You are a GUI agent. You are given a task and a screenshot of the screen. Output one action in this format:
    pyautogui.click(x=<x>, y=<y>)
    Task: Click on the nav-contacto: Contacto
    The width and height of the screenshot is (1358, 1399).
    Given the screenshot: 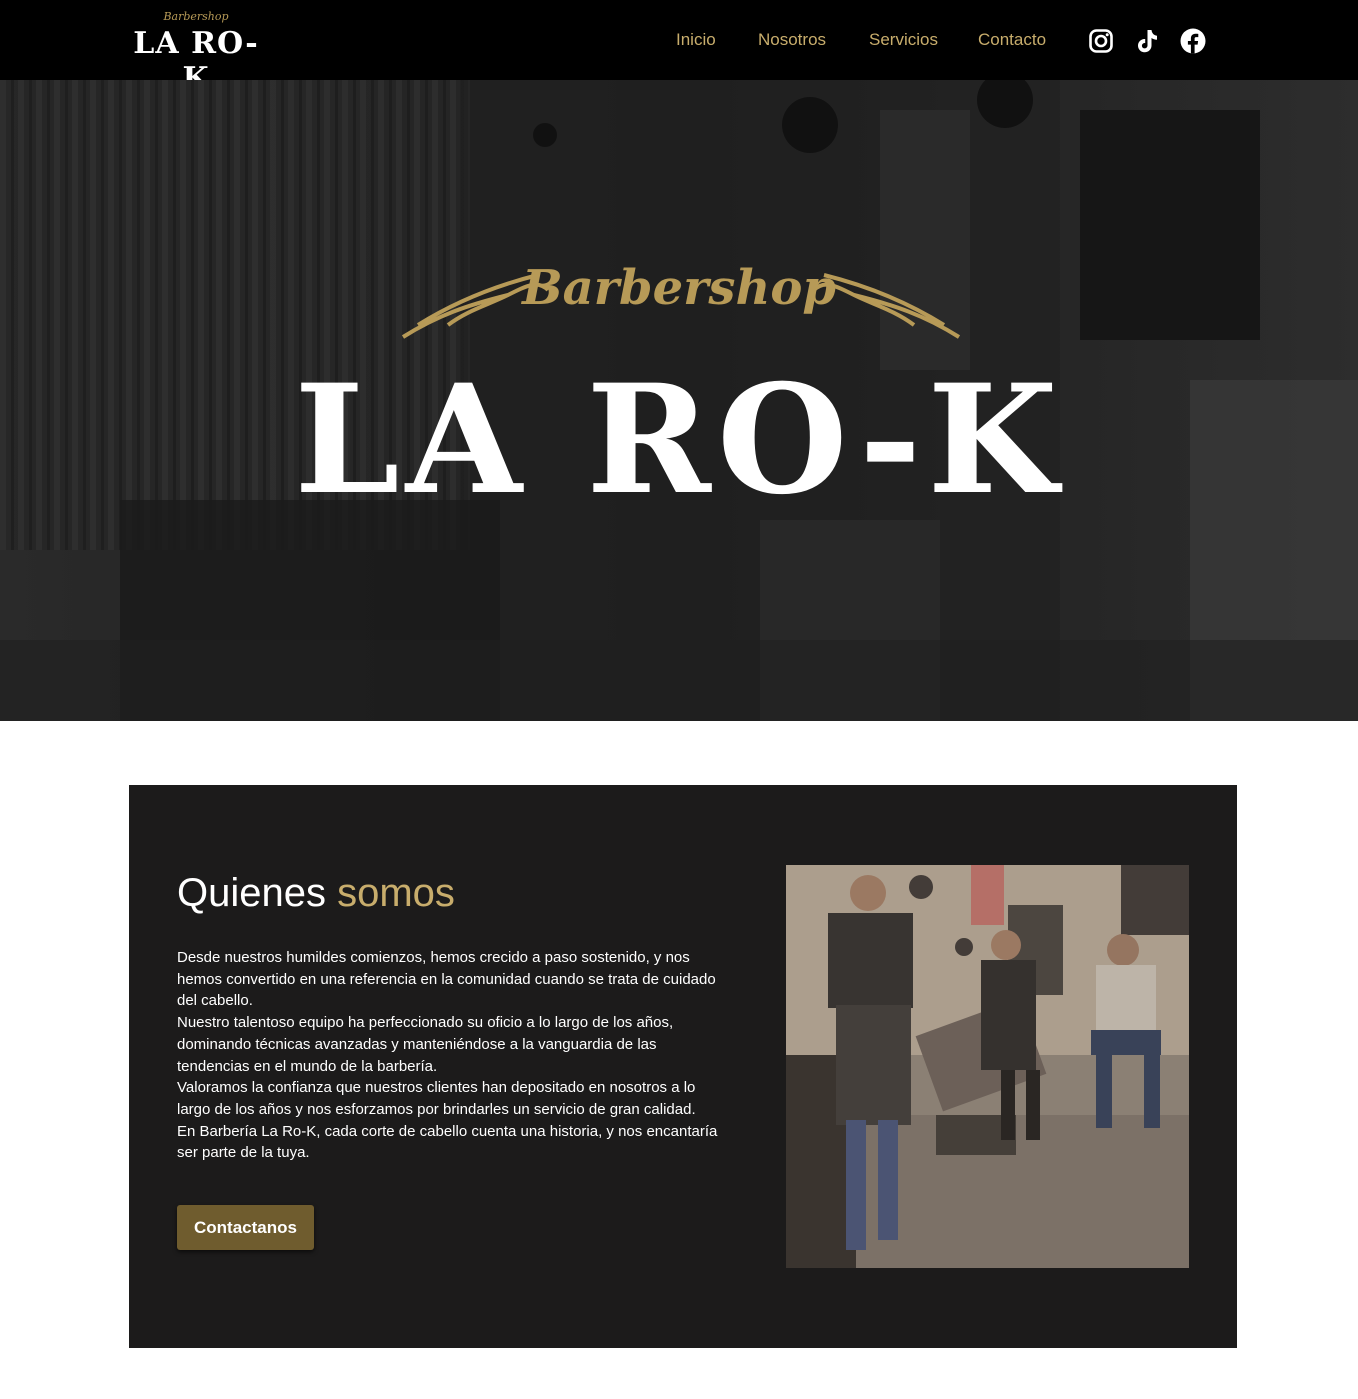 What is the action you would take?
    pyautogui.click(x=1012, y=40)
    